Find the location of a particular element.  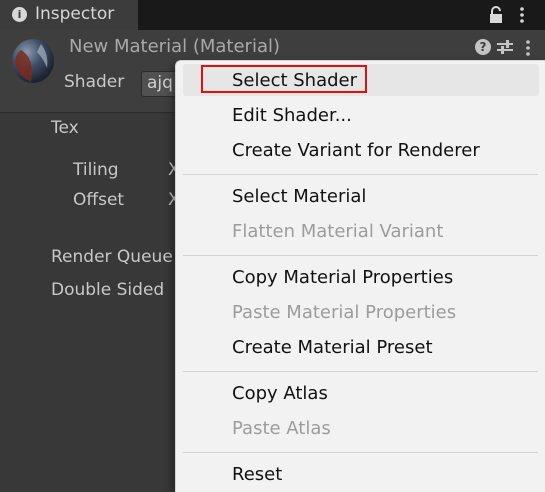

lock-icon is located at coordinates (496, 15).